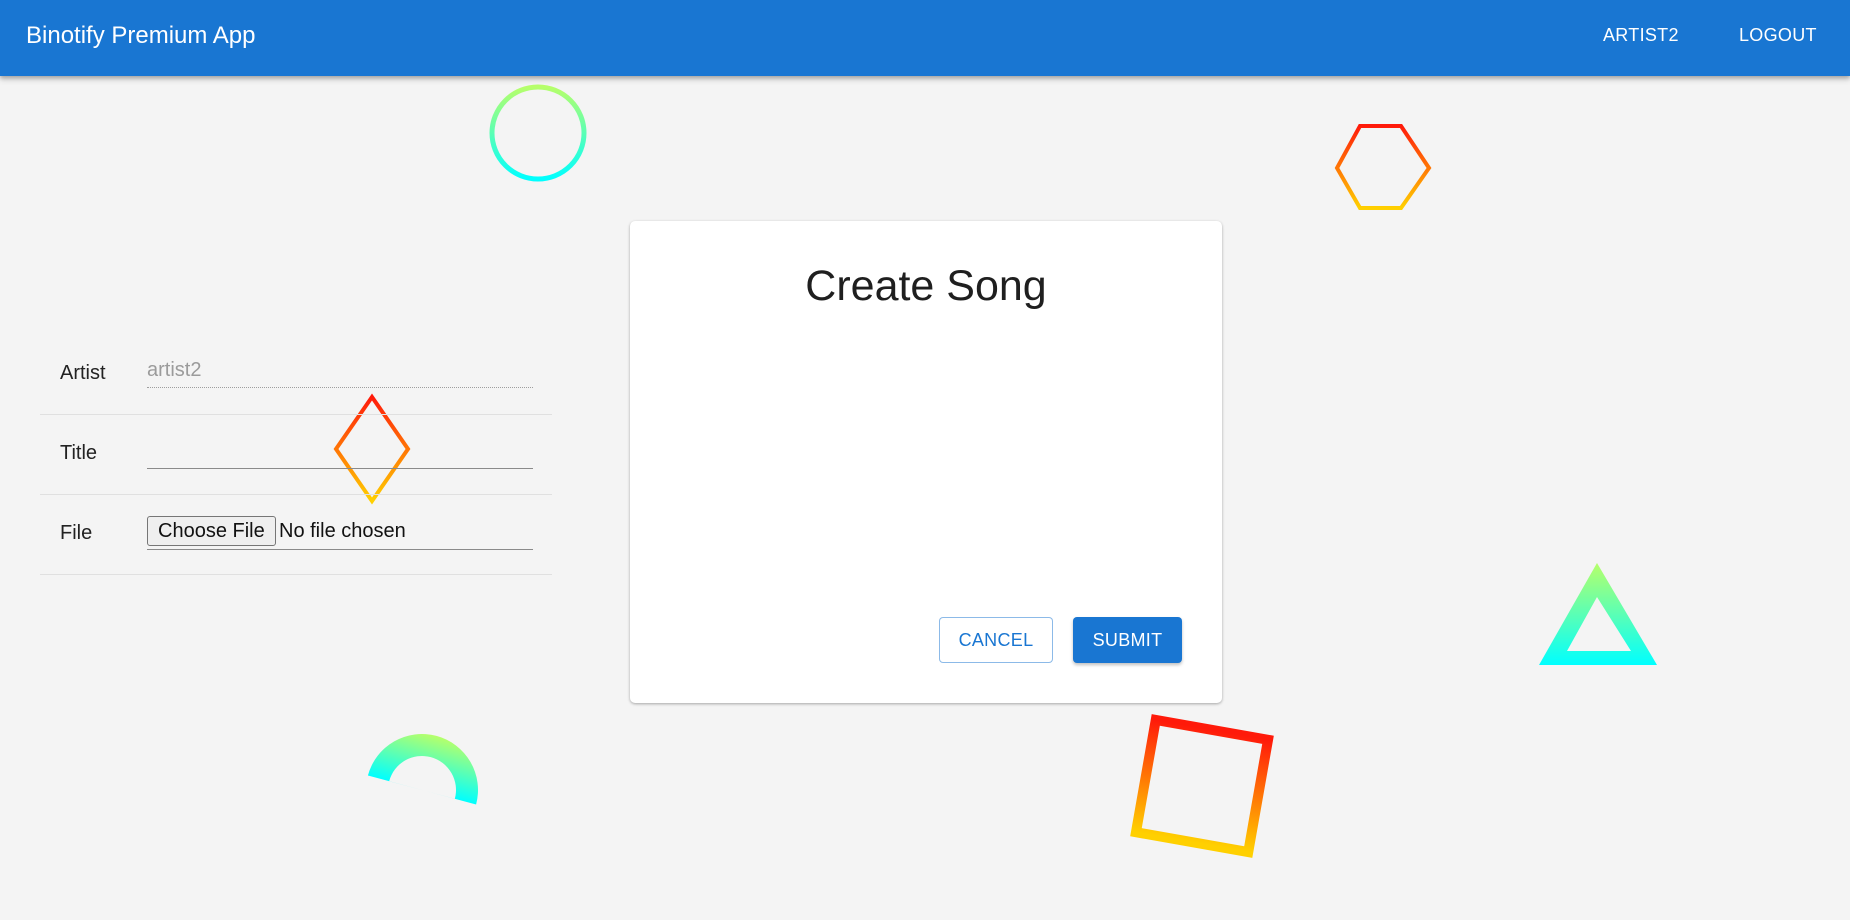 This screenshot has width=1850, height=920. Describe the element at coordinates (211, 531) in the screenshot. I see `choose-file-button: Choose File` at that location.